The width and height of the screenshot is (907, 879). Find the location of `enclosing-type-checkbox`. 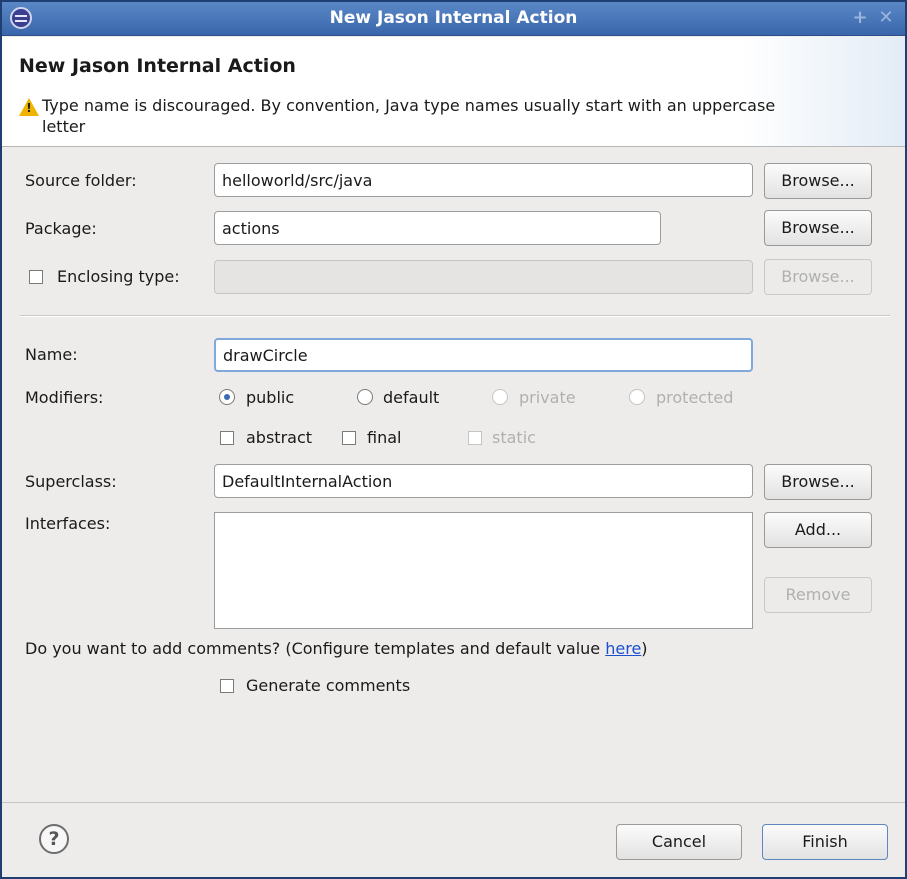

enclosing-type-checkbox is located at coordinates (36, 277).